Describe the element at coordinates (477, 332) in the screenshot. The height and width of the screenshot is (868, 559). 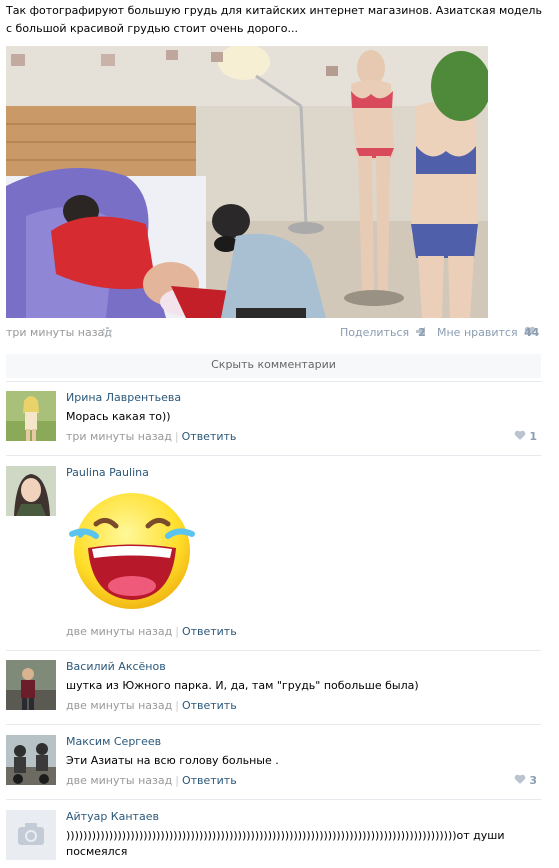
I see `like-label: Мне нравится` at that location.